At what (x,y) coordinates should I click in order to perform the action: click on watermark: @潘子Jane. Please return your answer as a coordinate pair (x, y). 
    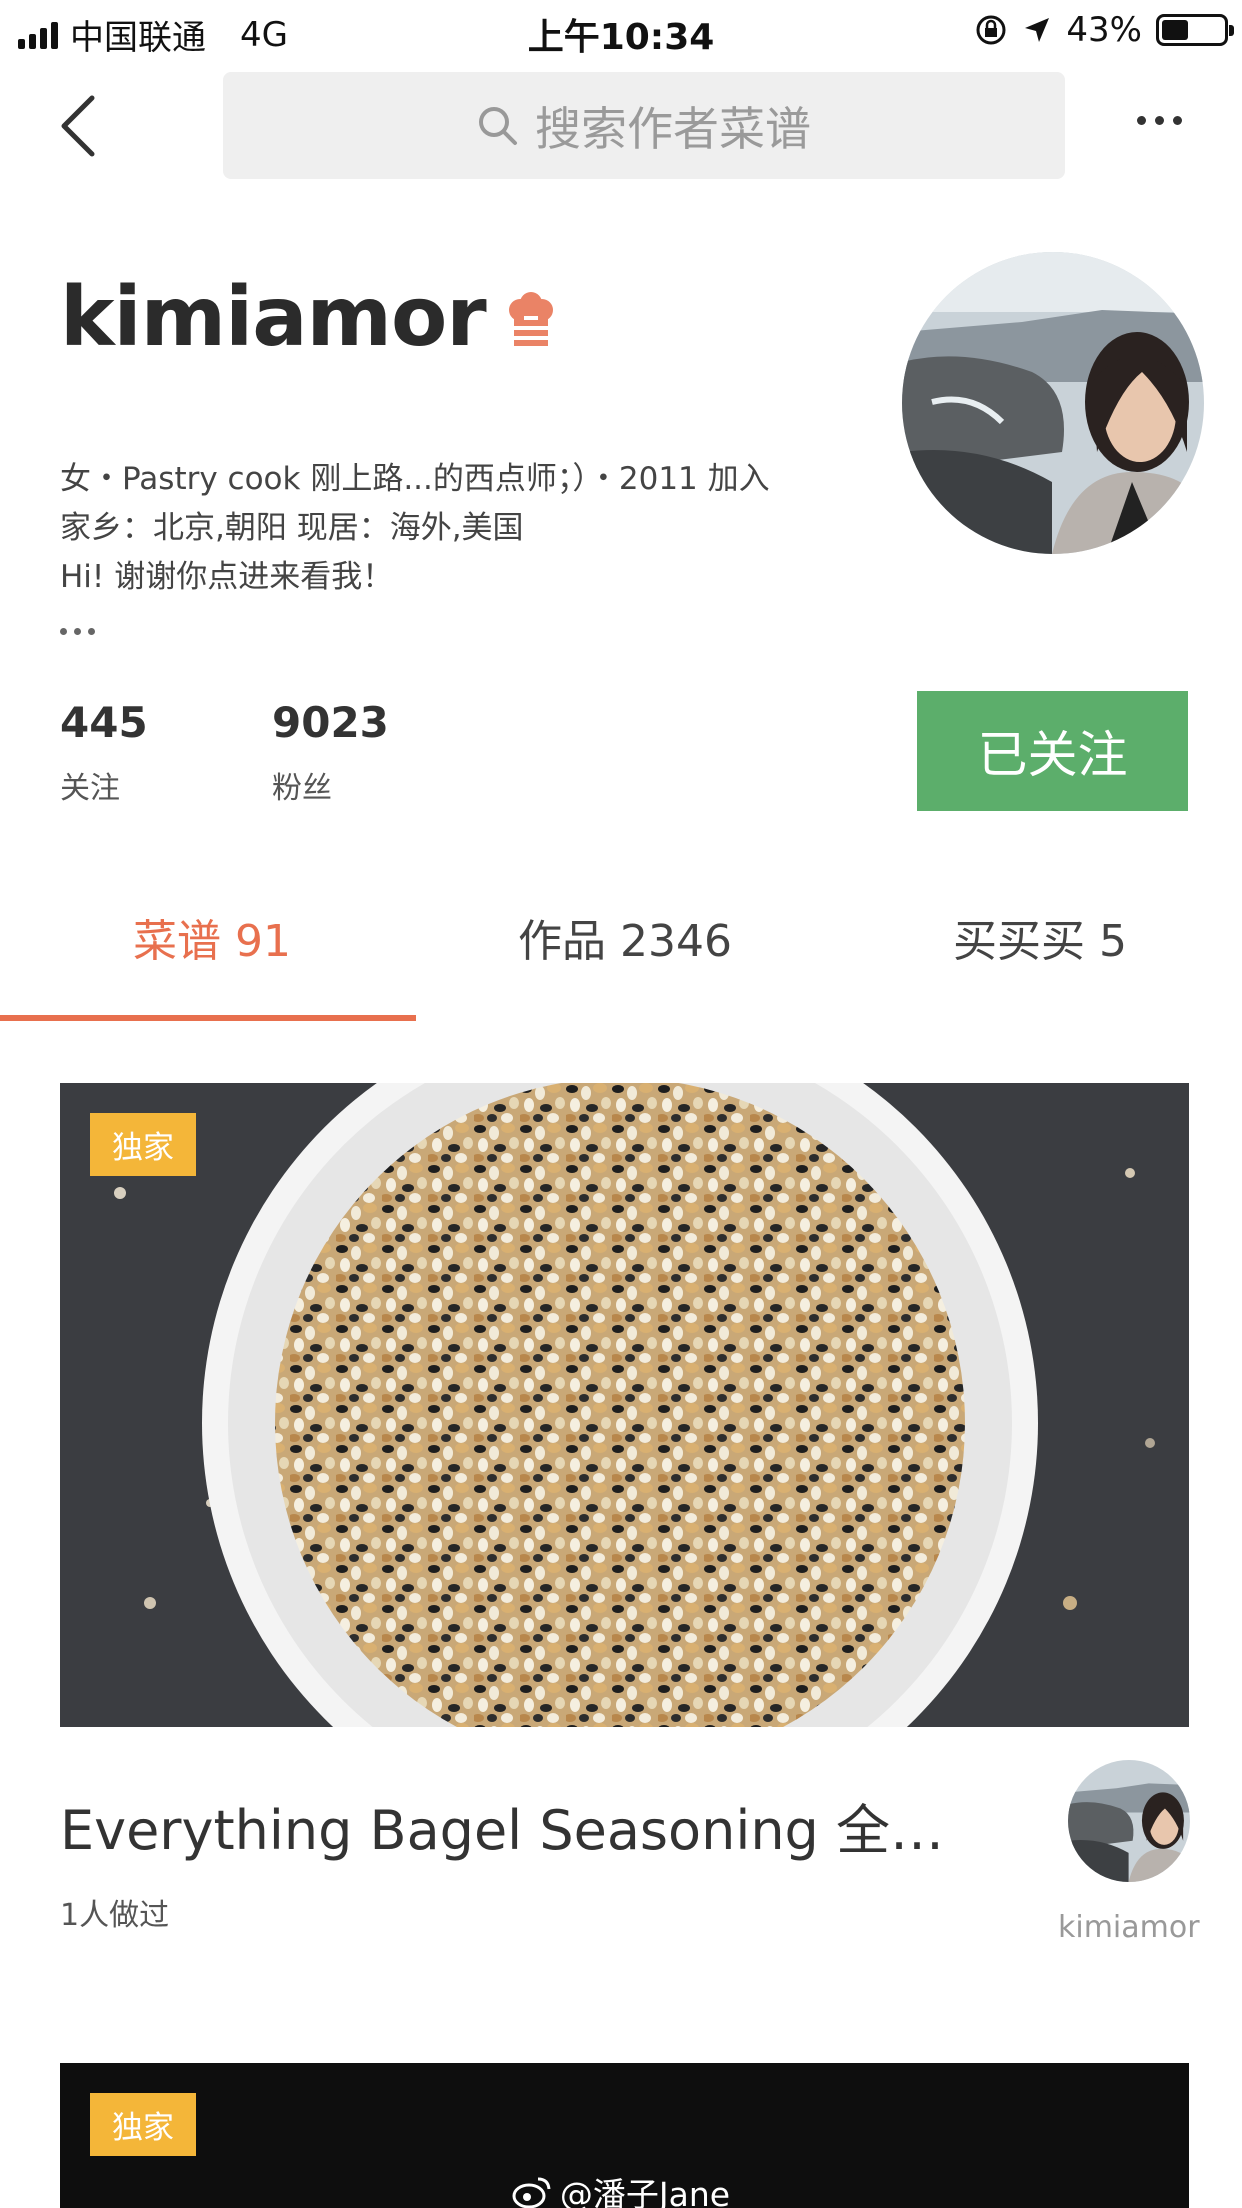
    Looking at the image, I should click on (621, 2188).